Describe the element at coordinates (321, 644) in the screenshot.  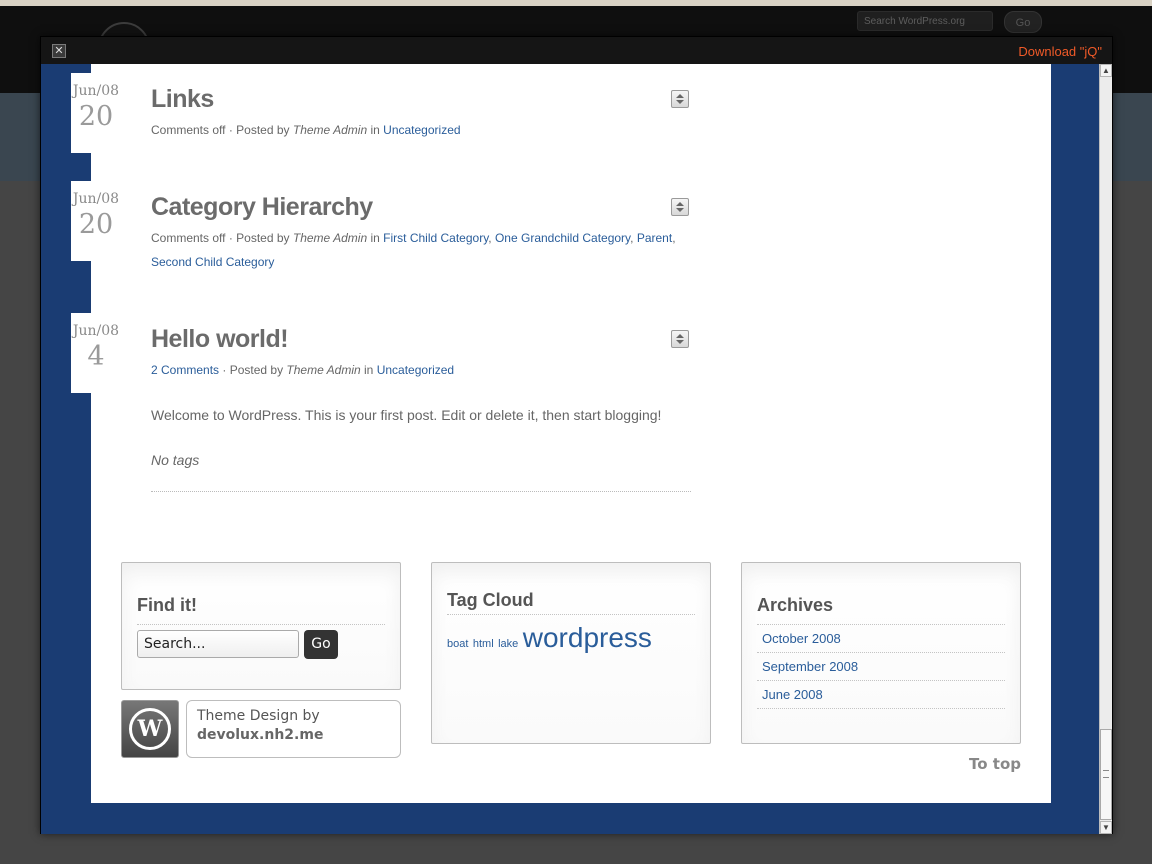
I see `search-go-button: Go` at that location.